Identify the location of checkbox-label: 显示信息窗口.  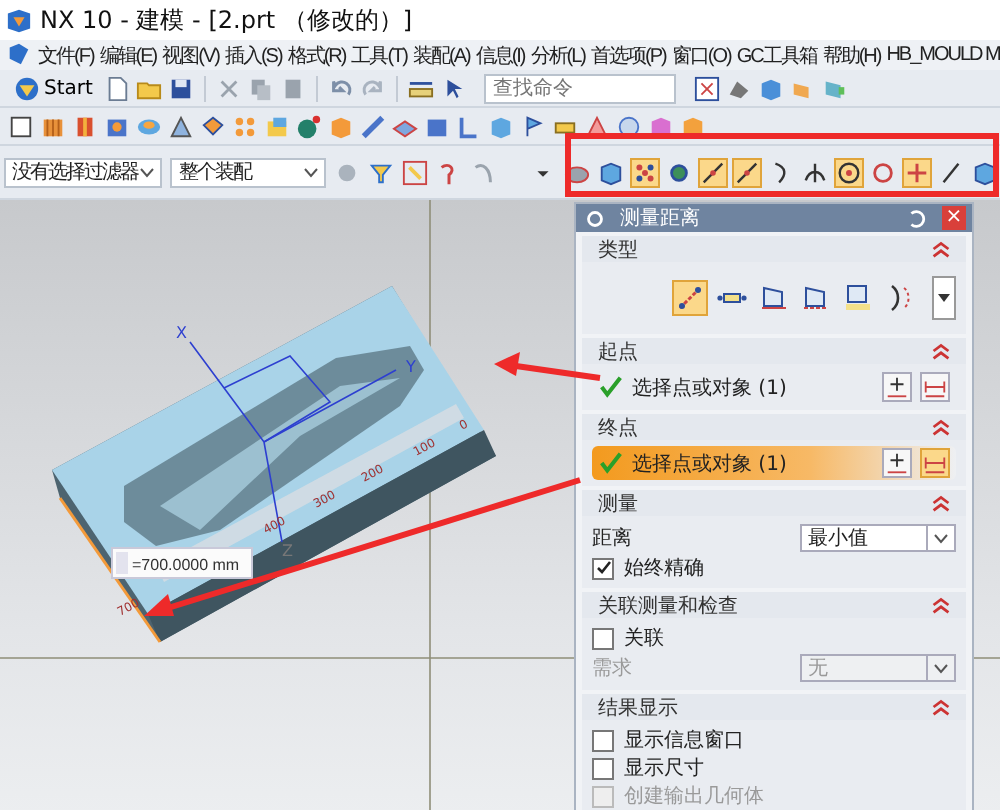
(684, 740).